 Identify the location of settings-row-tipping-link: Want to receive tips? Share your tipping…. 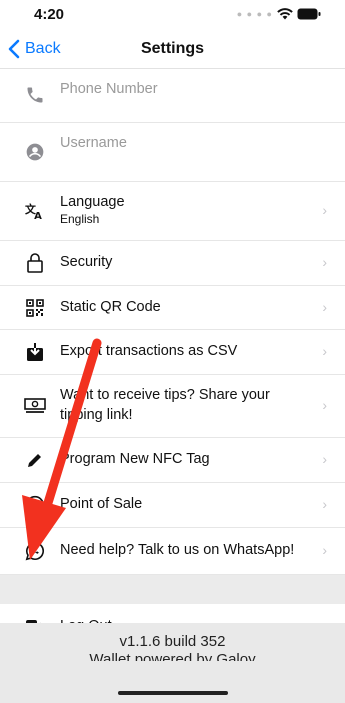
(172, 406).